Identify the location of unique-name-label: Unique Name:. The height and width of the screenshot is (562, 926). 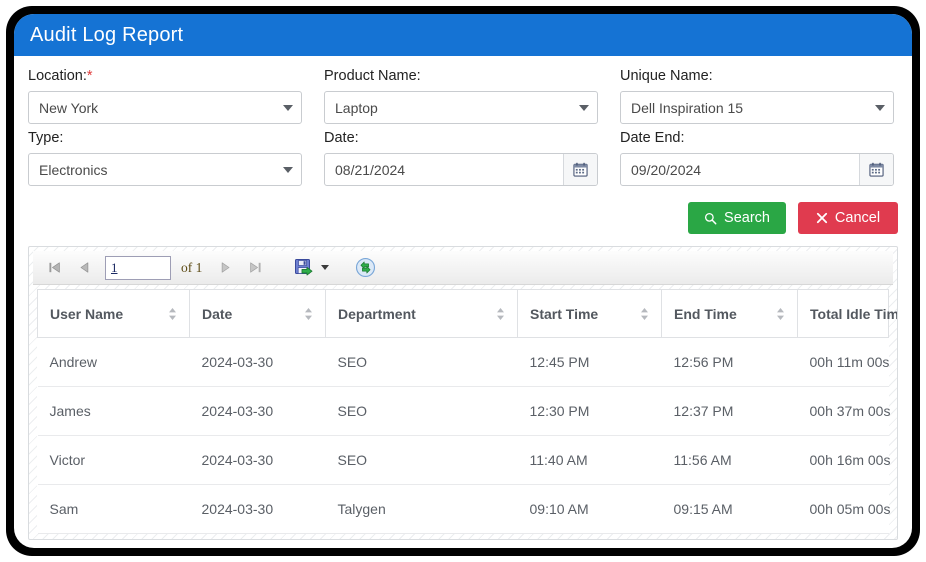
(666, 76).